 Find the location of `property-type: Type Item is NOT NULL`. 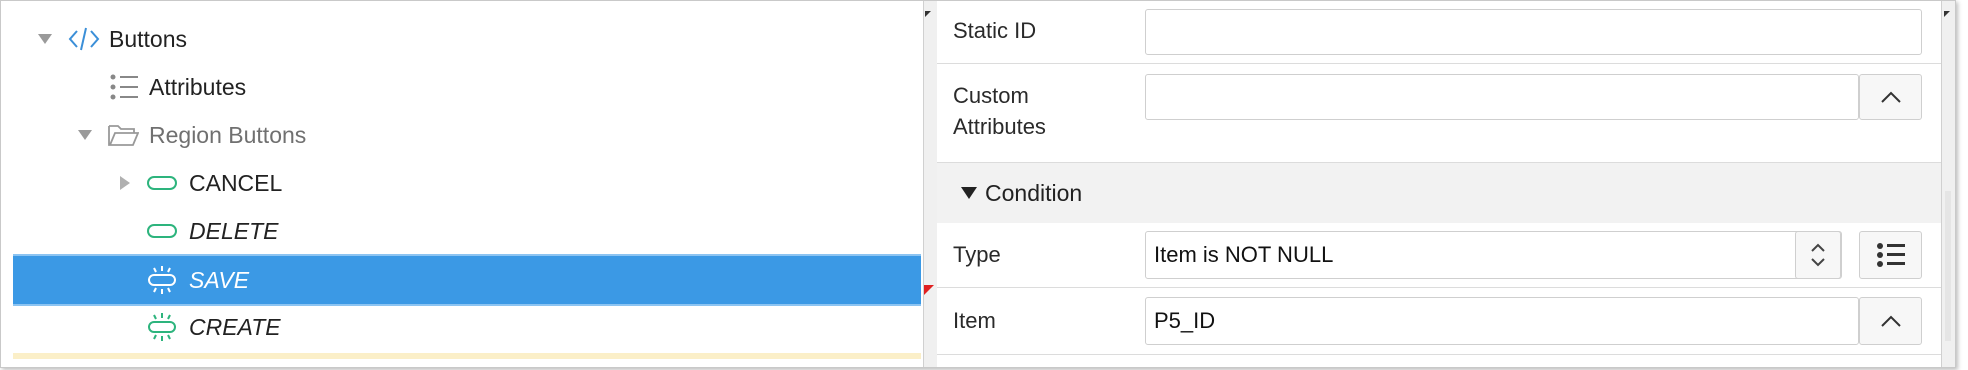

property-type: Type Item is NOT NULL is located at coordinates (1439, 255).